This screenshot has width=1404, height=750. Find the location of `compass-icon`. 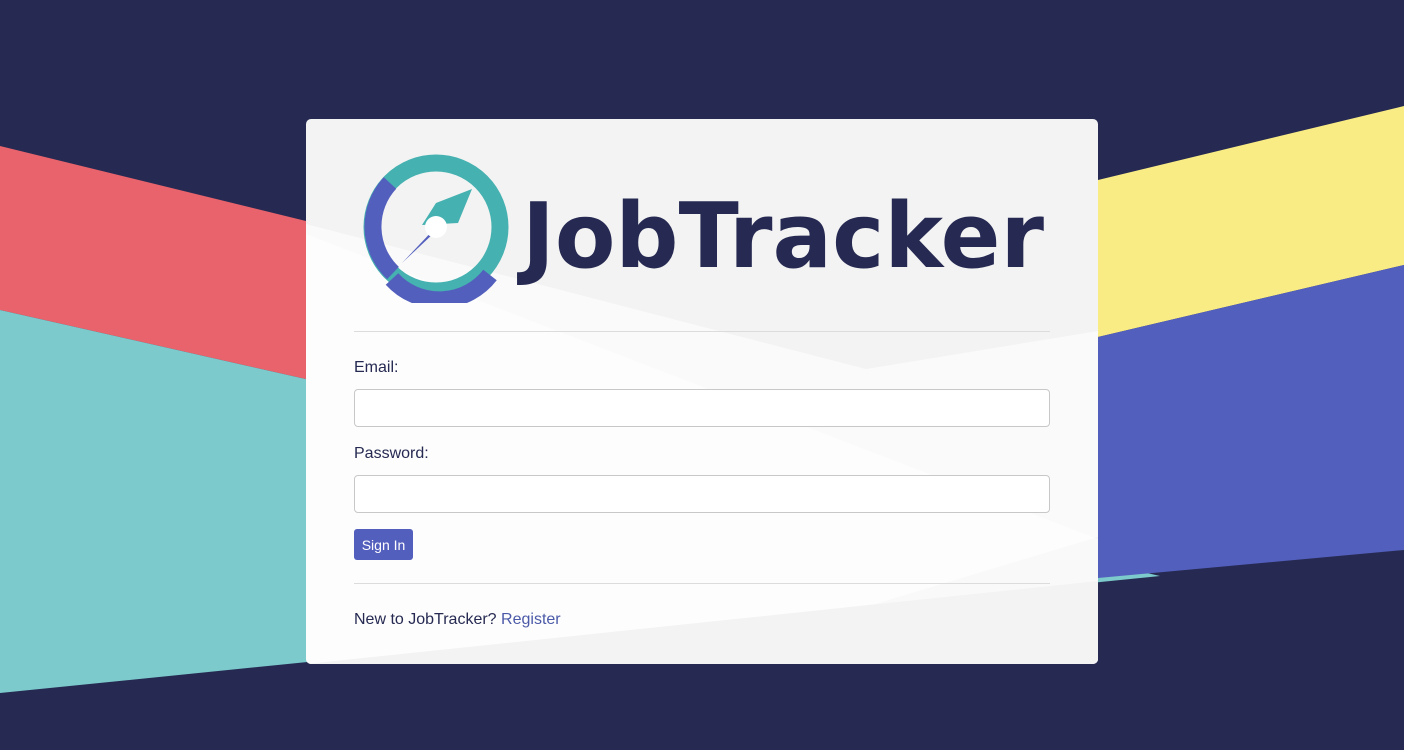

compass-icon is located at coordinates (436, 228).